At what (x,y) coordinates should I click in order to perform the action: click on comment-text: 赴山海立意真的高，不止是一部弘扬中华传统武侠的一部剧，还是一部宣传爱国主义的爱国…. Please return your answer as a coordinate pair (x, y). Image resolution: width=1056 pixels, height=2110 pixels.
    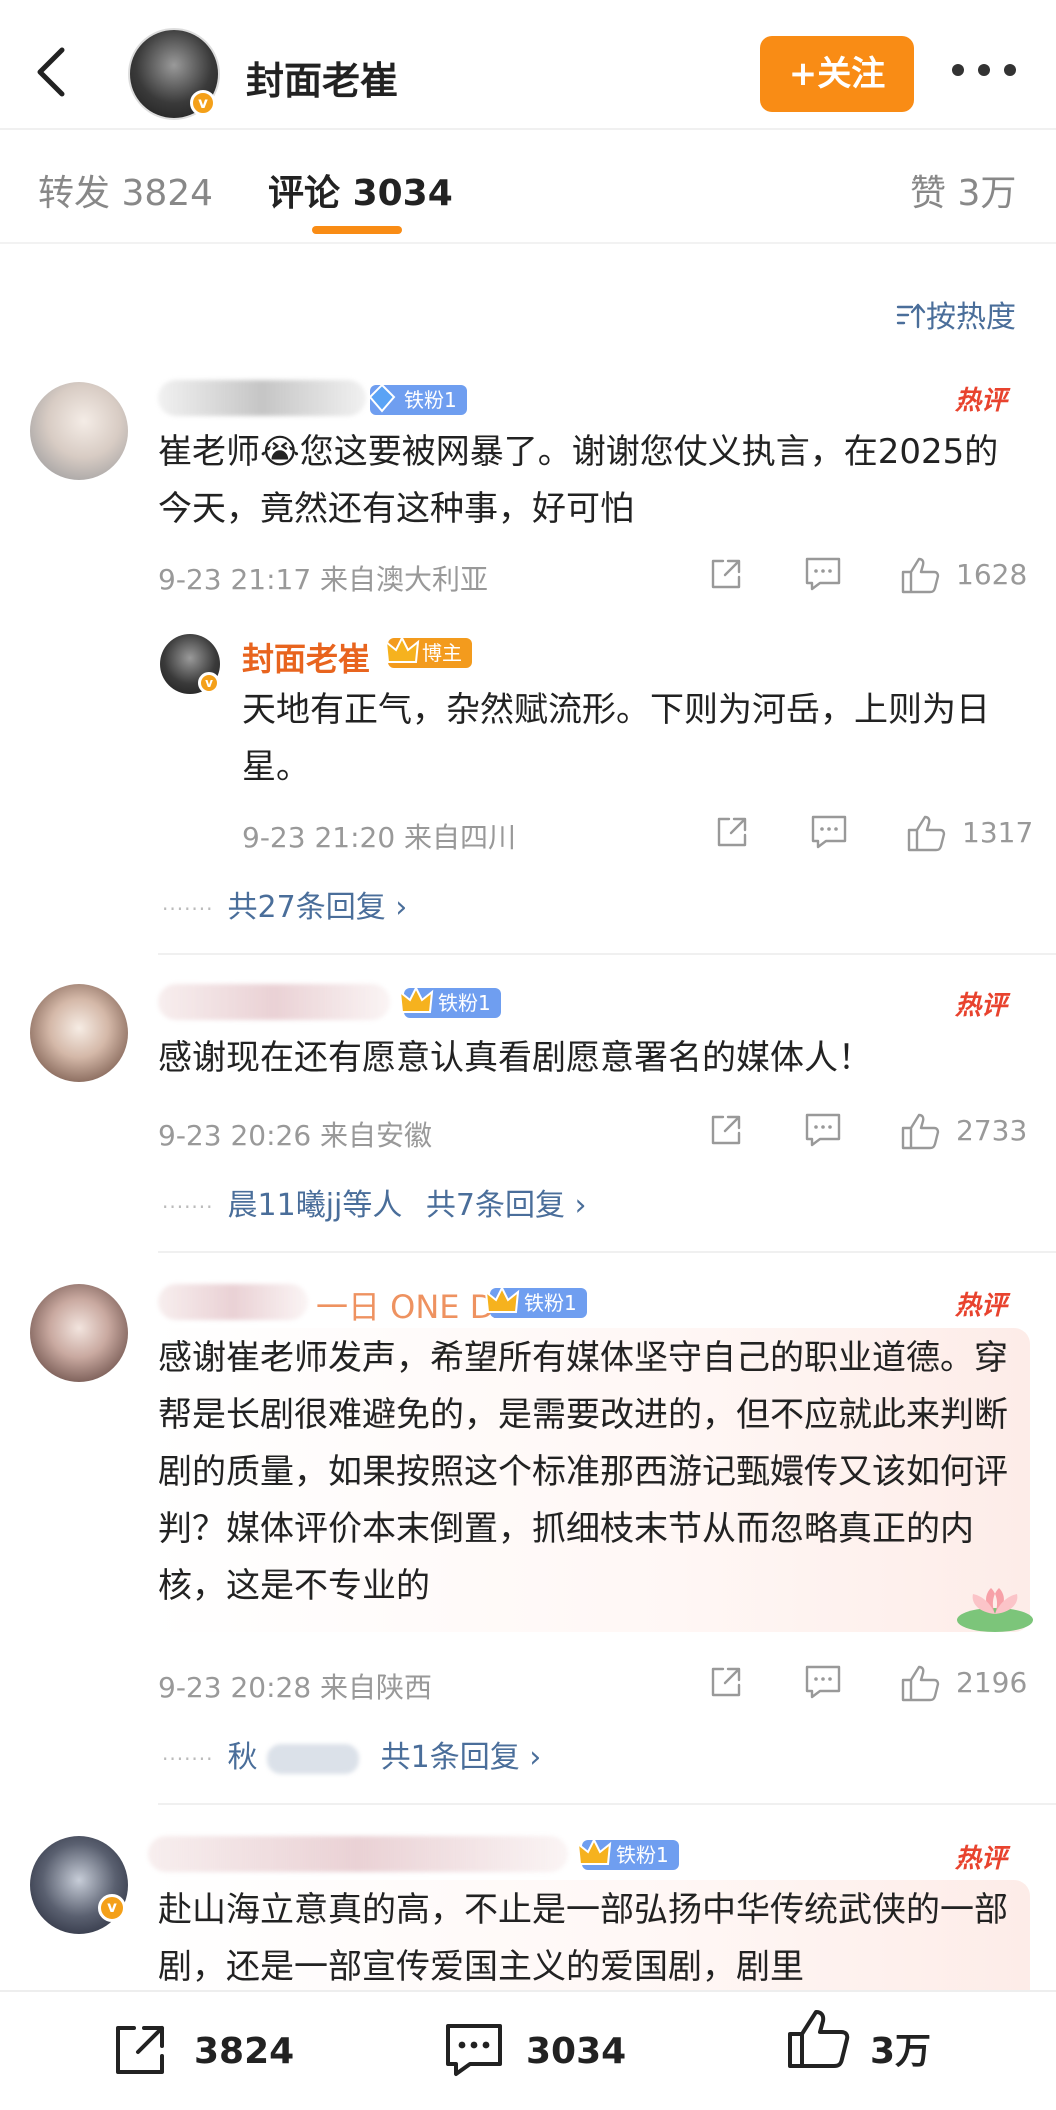
    Looking at the image, I should click on (583, 1938).